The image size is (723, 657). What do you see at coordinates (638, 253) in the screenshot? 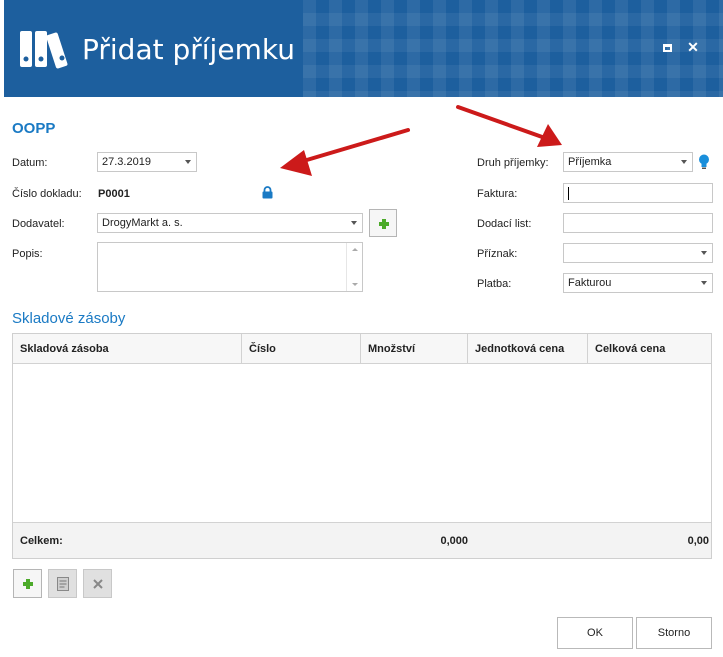
I see `priznak-select` at bounding box center [638, 253].